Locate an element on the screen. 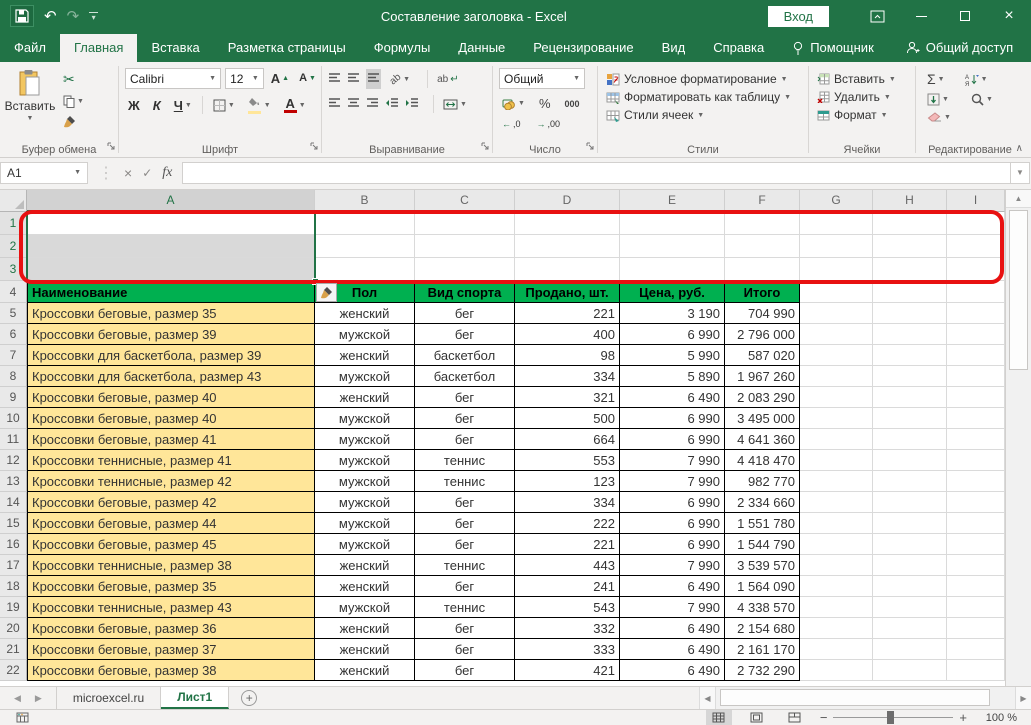 The image size is (1031, 725). cell-G9 is located at coordinates (836, 397).